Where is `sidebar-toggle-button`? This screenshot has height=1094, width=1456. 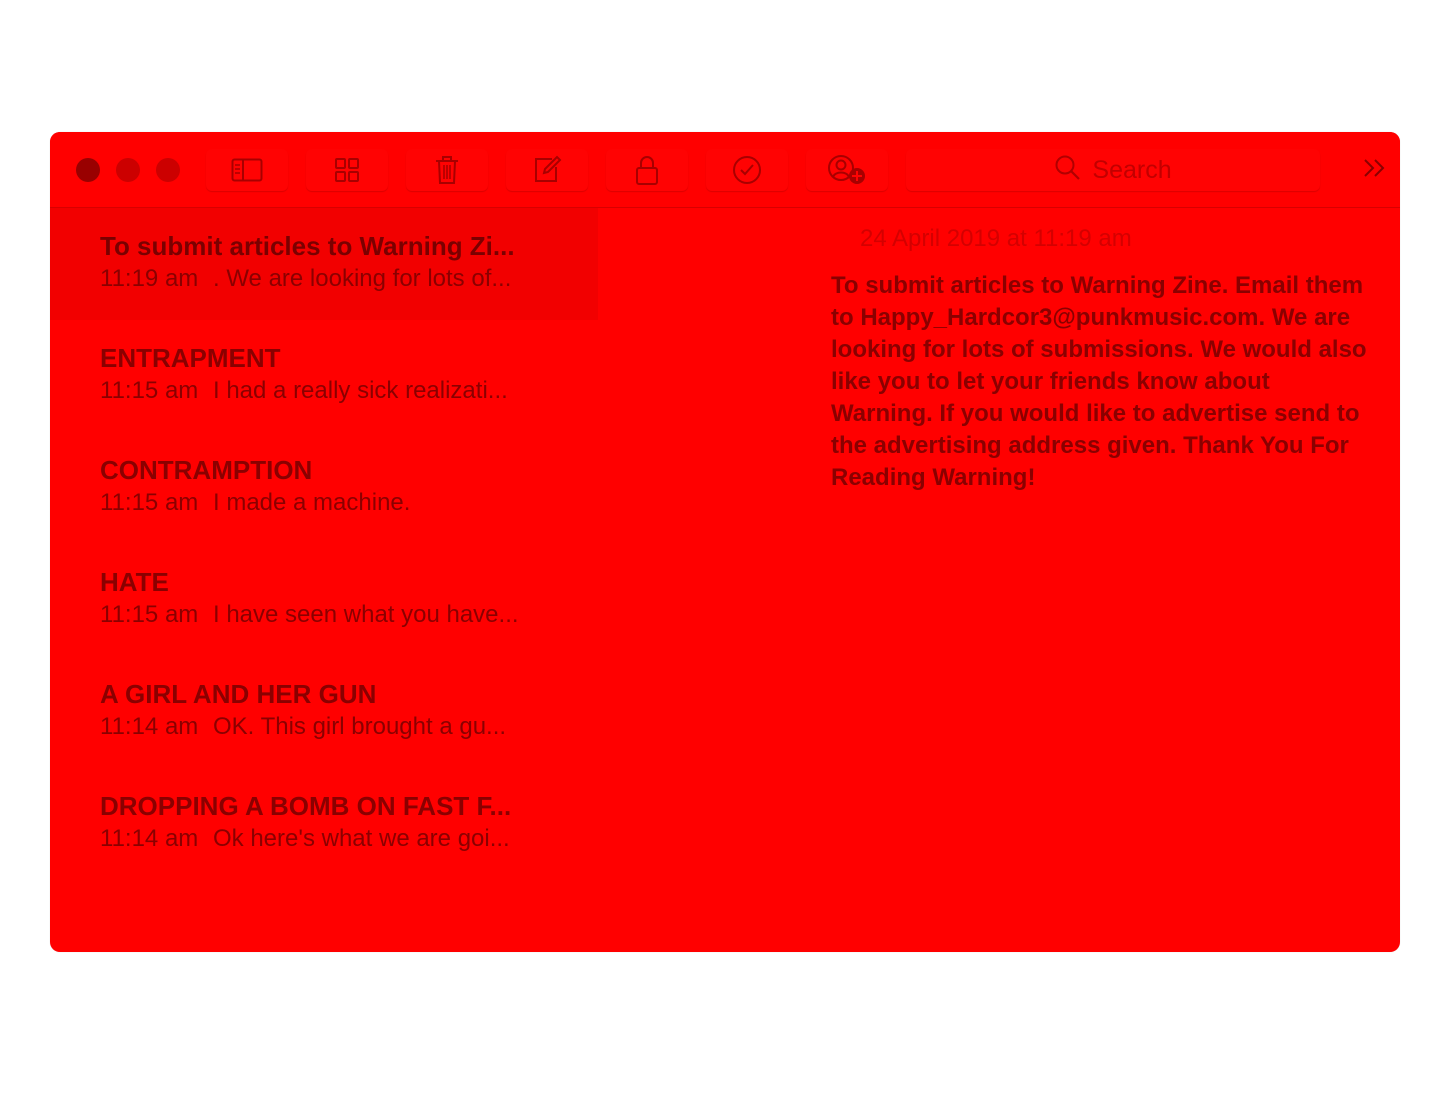
sidebar-toggle-button is located at coordinates (247, 170).